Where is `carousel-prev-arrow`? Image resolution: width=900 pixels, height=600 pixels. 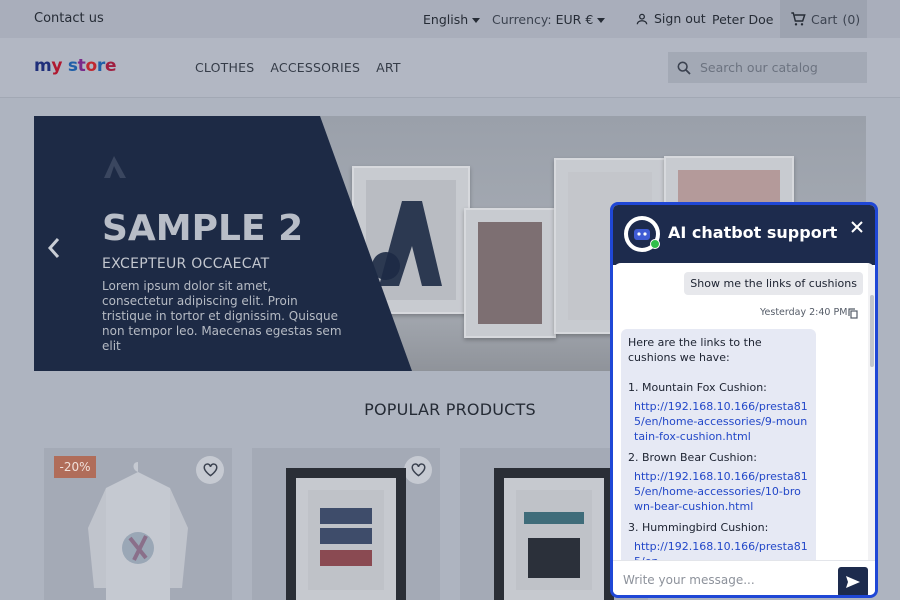
carousel-prev-arrow is located at coordinates (54, 248).